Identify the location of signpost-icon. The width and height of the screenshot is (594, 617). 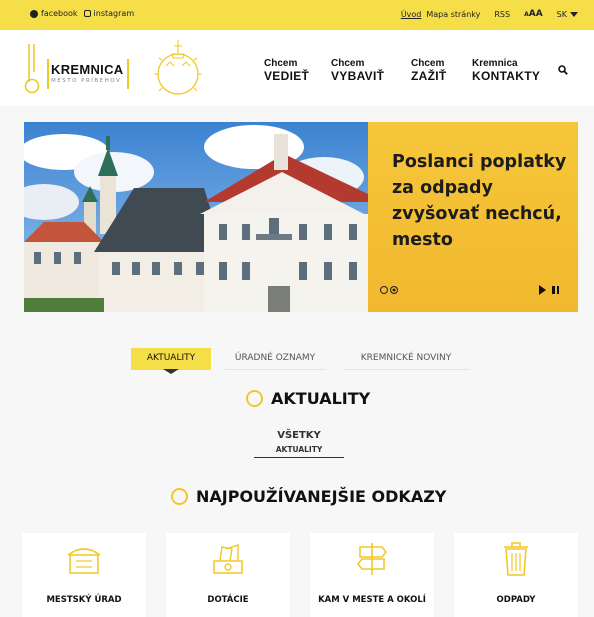
(372, 559).